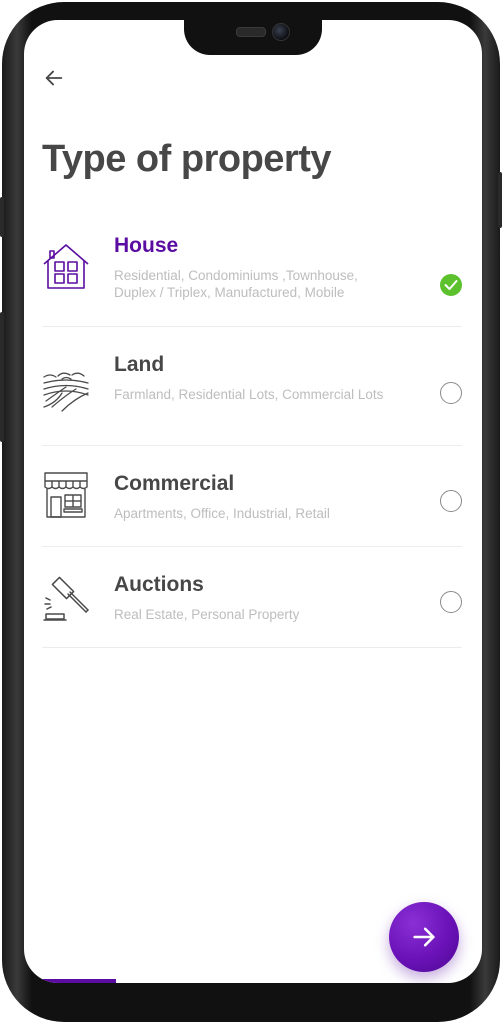 This screenshot has height=1024, width=502. What do you see at coordinates (66, 392) in the screenshot?
I see `farmland-icon` at bounding box center [66, 392].